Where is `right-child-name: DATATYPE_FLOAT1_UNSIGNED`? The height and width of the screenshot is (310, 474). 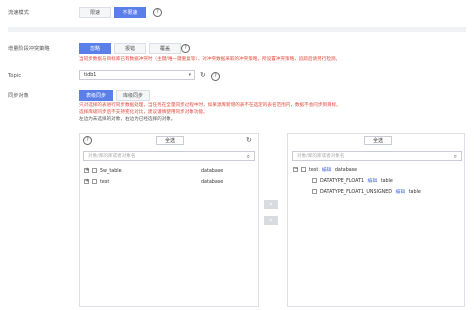 right-child-name: DATATYPE_FLOAT1_UNSIGNED is located at coordinates (356, 192).